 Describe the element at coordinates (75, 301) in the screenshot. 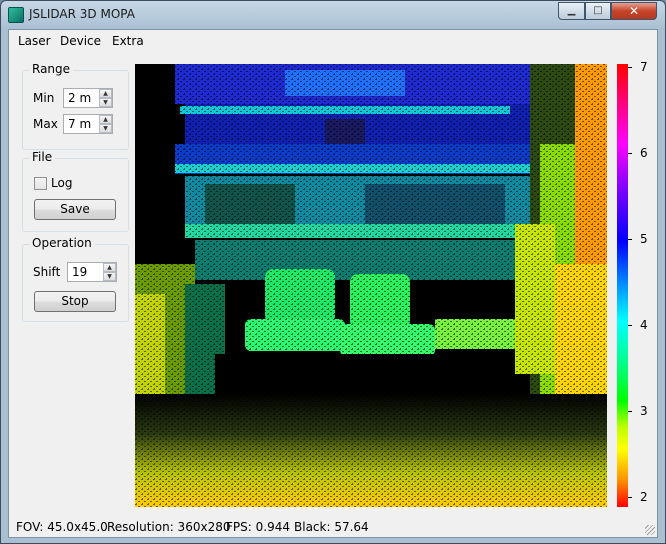

I see `stop-button: Stop` at that location.